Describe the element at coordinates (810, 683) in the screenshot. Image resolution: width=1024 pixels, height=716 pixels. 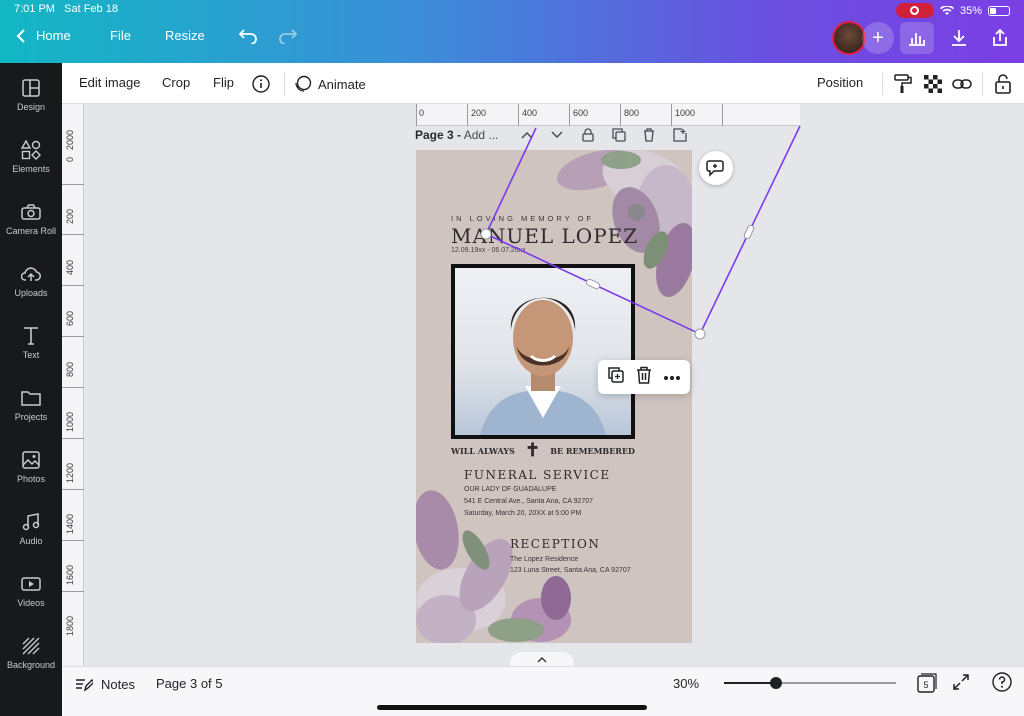
I see `zoom-slider` at that location.